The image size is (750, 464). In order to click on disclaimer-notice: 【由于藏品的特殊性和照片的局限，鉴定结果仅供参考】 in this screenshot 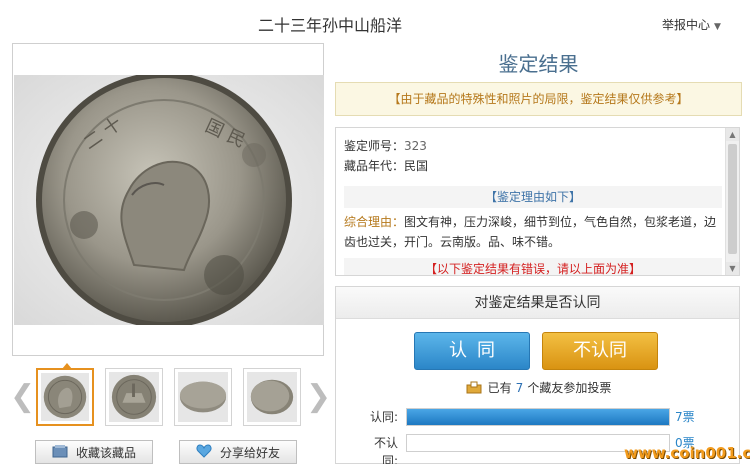, I will do `click(538, 99)`.